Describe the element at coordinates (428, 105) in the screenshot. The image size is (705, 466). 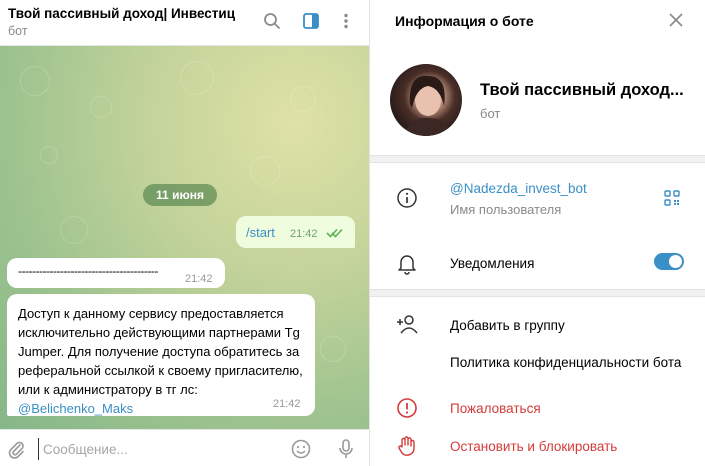
I see `avatar-photo-icon` at that location.